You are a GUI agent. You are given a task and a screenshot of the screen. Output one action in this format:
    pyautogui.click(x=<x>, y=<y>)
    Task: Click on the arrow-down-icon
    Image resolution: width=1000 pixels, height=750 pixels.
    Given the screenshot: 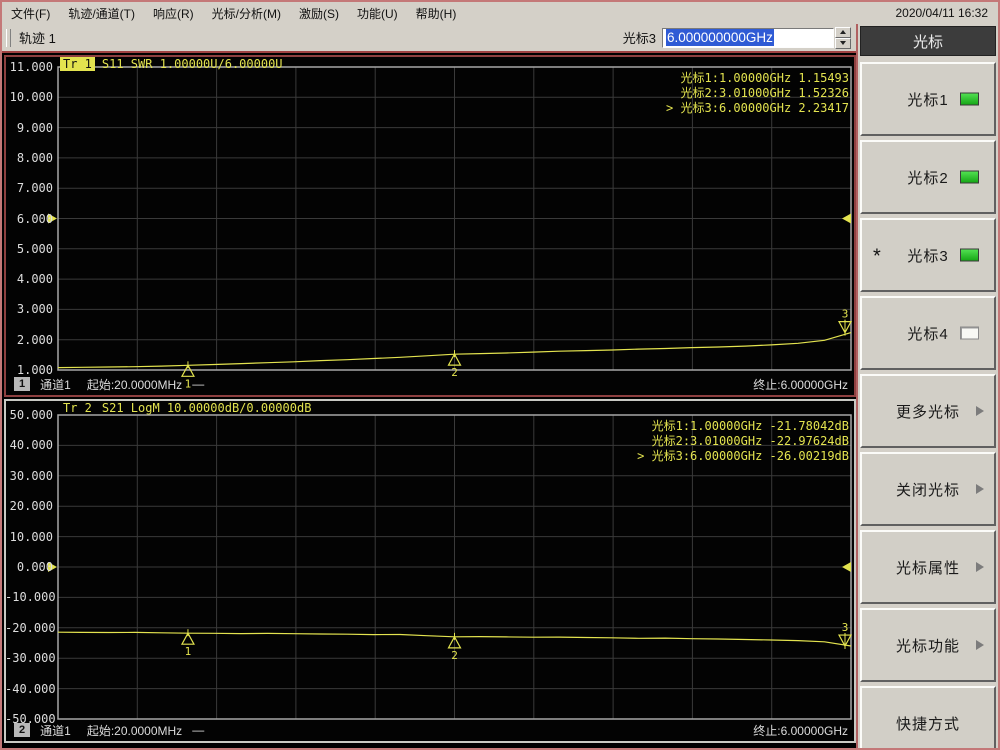 What is the action you would take?
    pyautogui.click(x=843, y=43)
    